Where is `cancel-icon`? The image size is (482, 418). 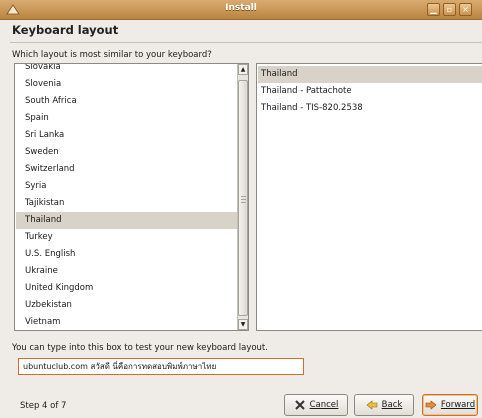 cancel-icon is located at coordinates (299, 405).